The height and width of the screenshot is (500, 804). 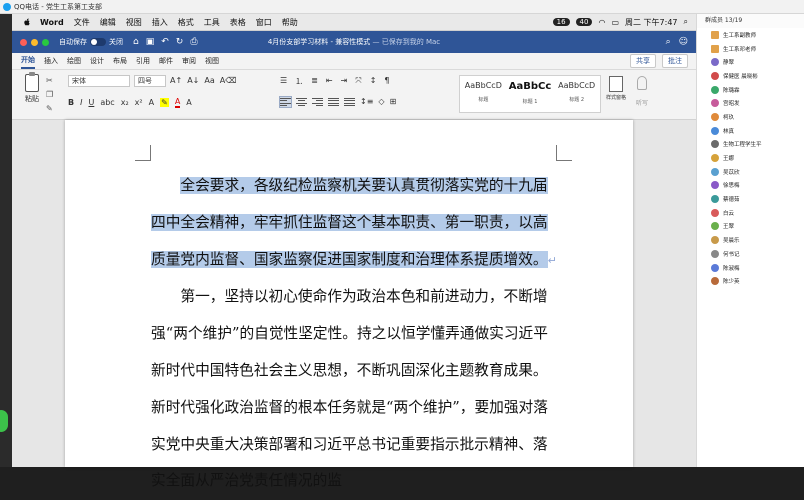 What do you see at coordinates (81, 102) in the screenshot?
I see `italic-button: I` at bounding box center [81, 102].